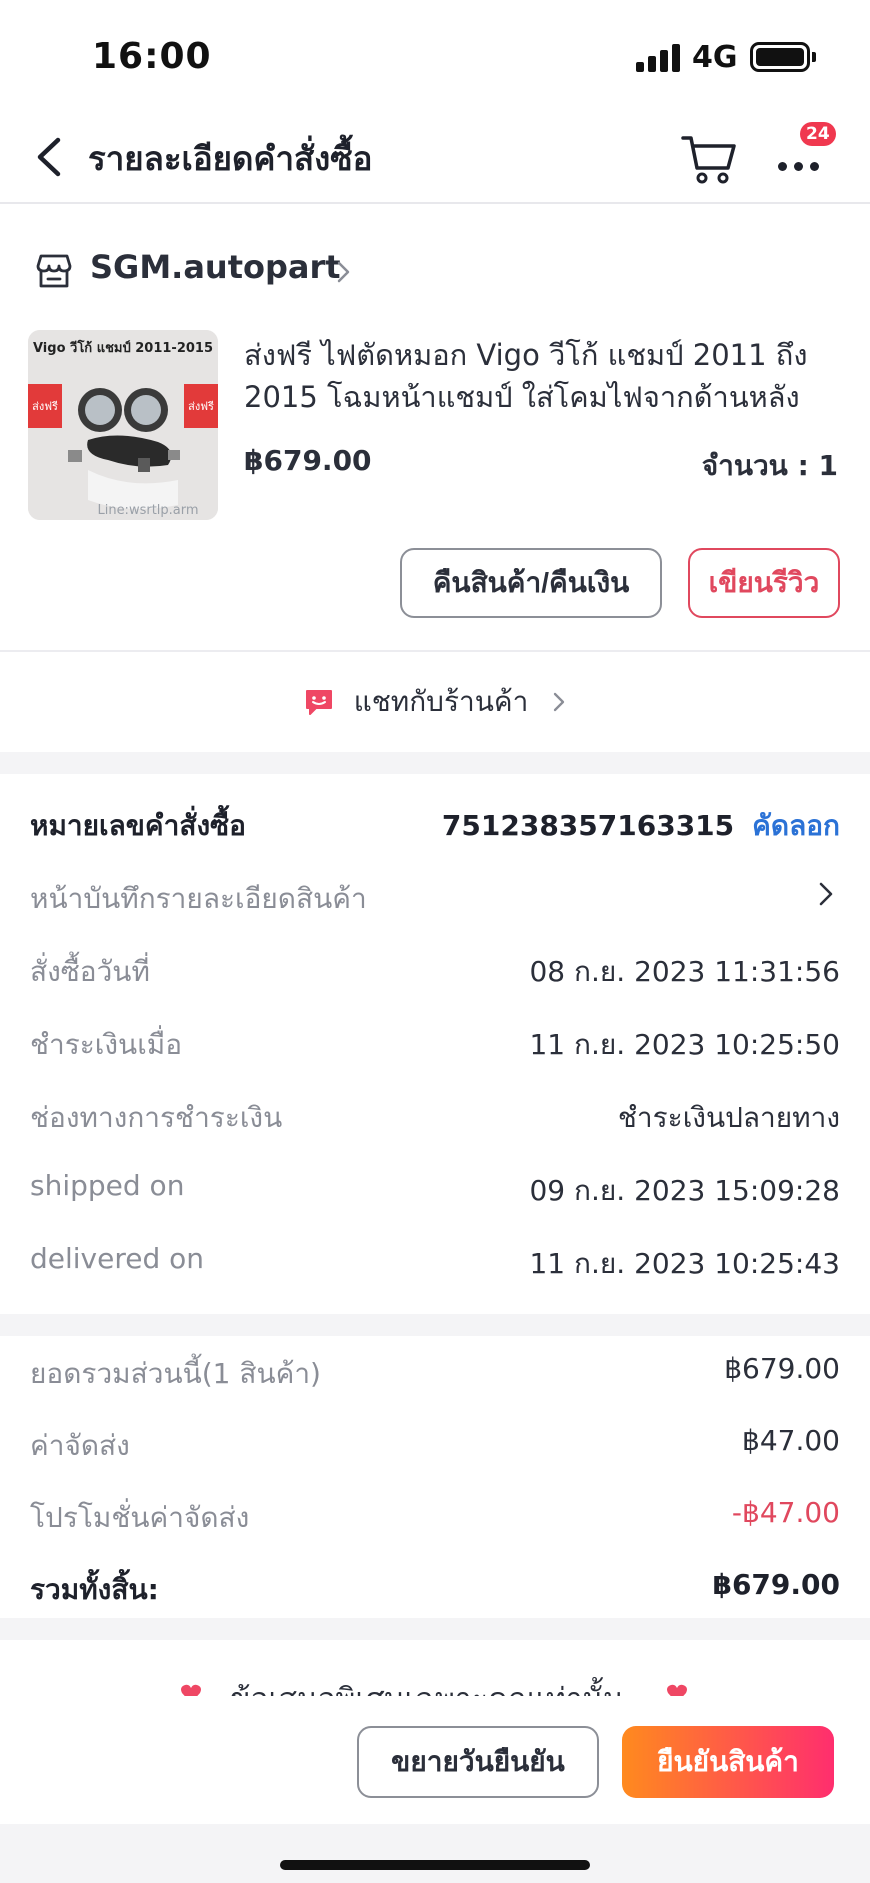 The width and height of the screenshot is (870, 1883). Describe the element at coordinates (427, 1686) in the screenshot. I see `promo-banner-text: ข้อเสนอพิเศษเฉพาะคุณเท่านั้น` at that location.